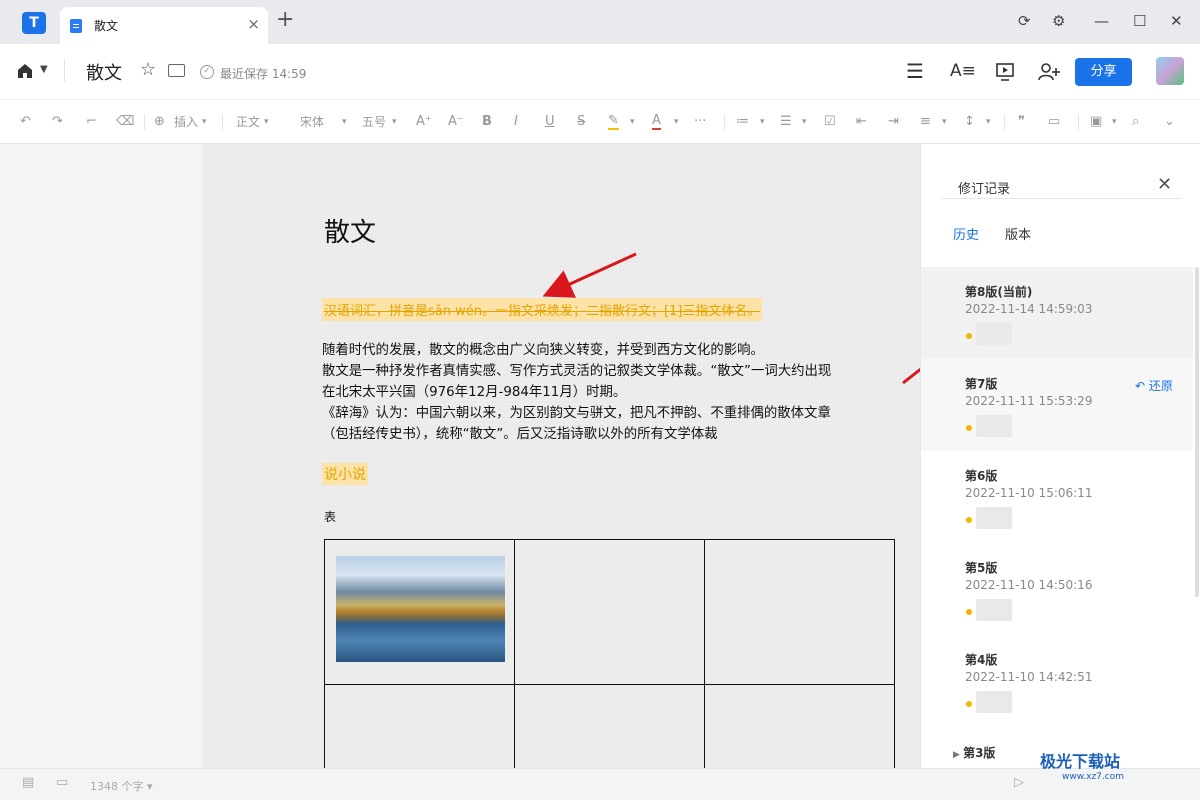 This screenshot has height=800, width=1200. I want to click on version-item: 第5版 2022-11-10 14:50:16, so click(1057, 589).